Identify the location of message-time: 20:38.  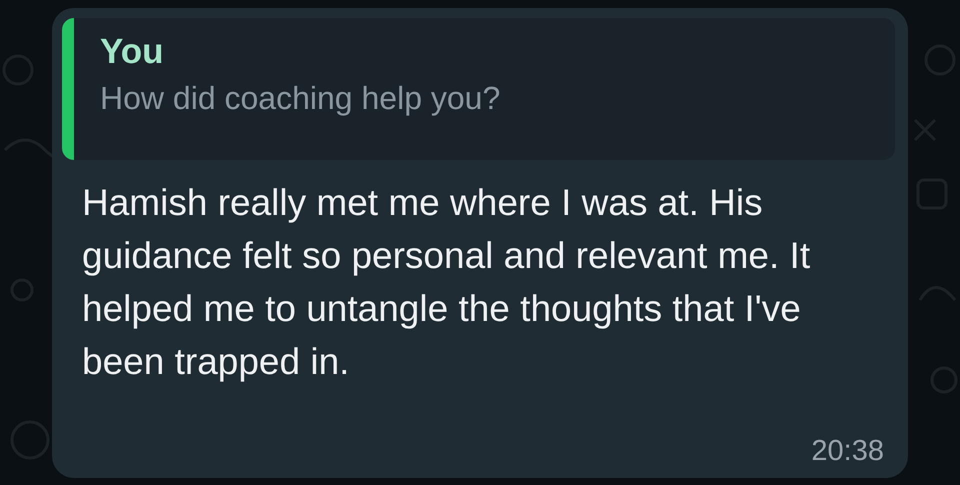
(847, 451).